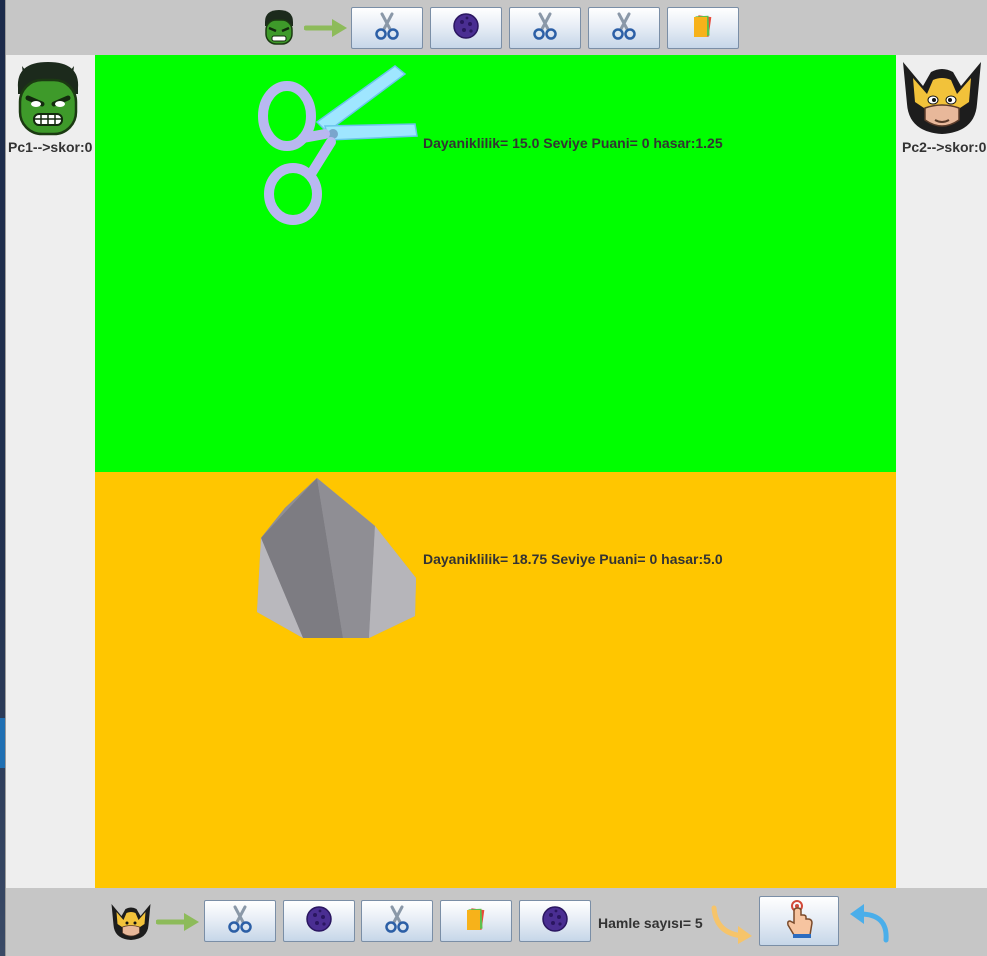  I want to click on hand-pointer-icon, so click(799, 921).